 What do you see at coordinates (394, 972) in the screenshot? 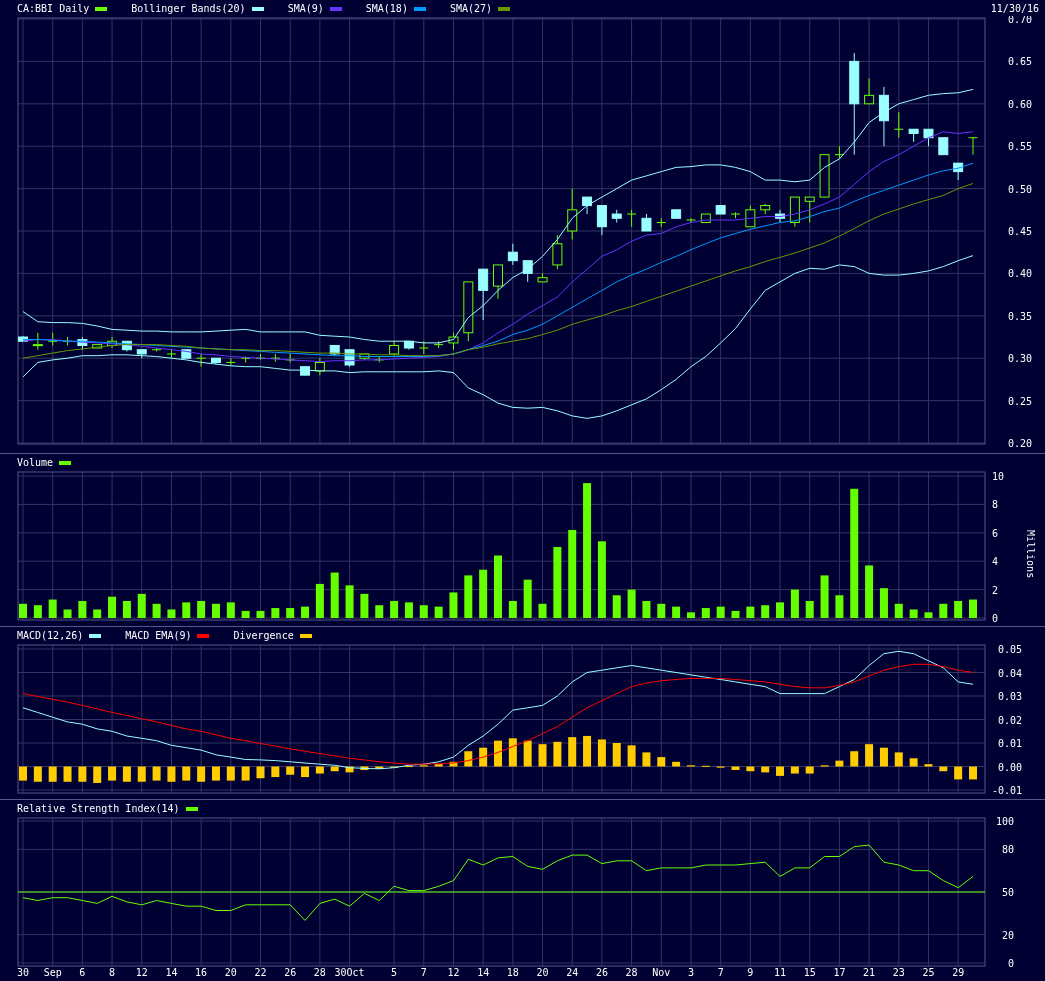
I see `axis-label: 5` at bounding box center [394, 972].